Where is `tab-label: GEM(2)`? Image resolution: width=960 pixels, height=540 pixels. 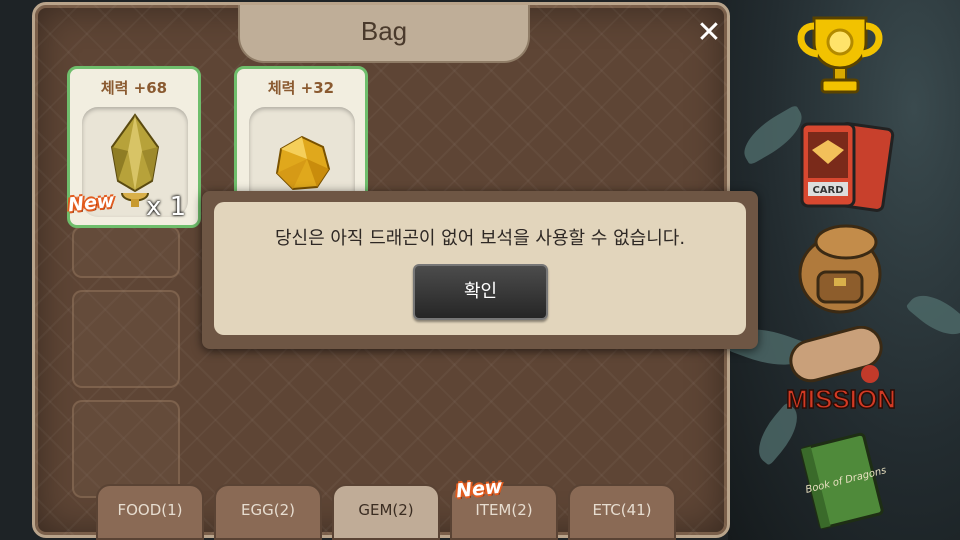 tab-label: GEM(2) is located at coordinates (386, 510).